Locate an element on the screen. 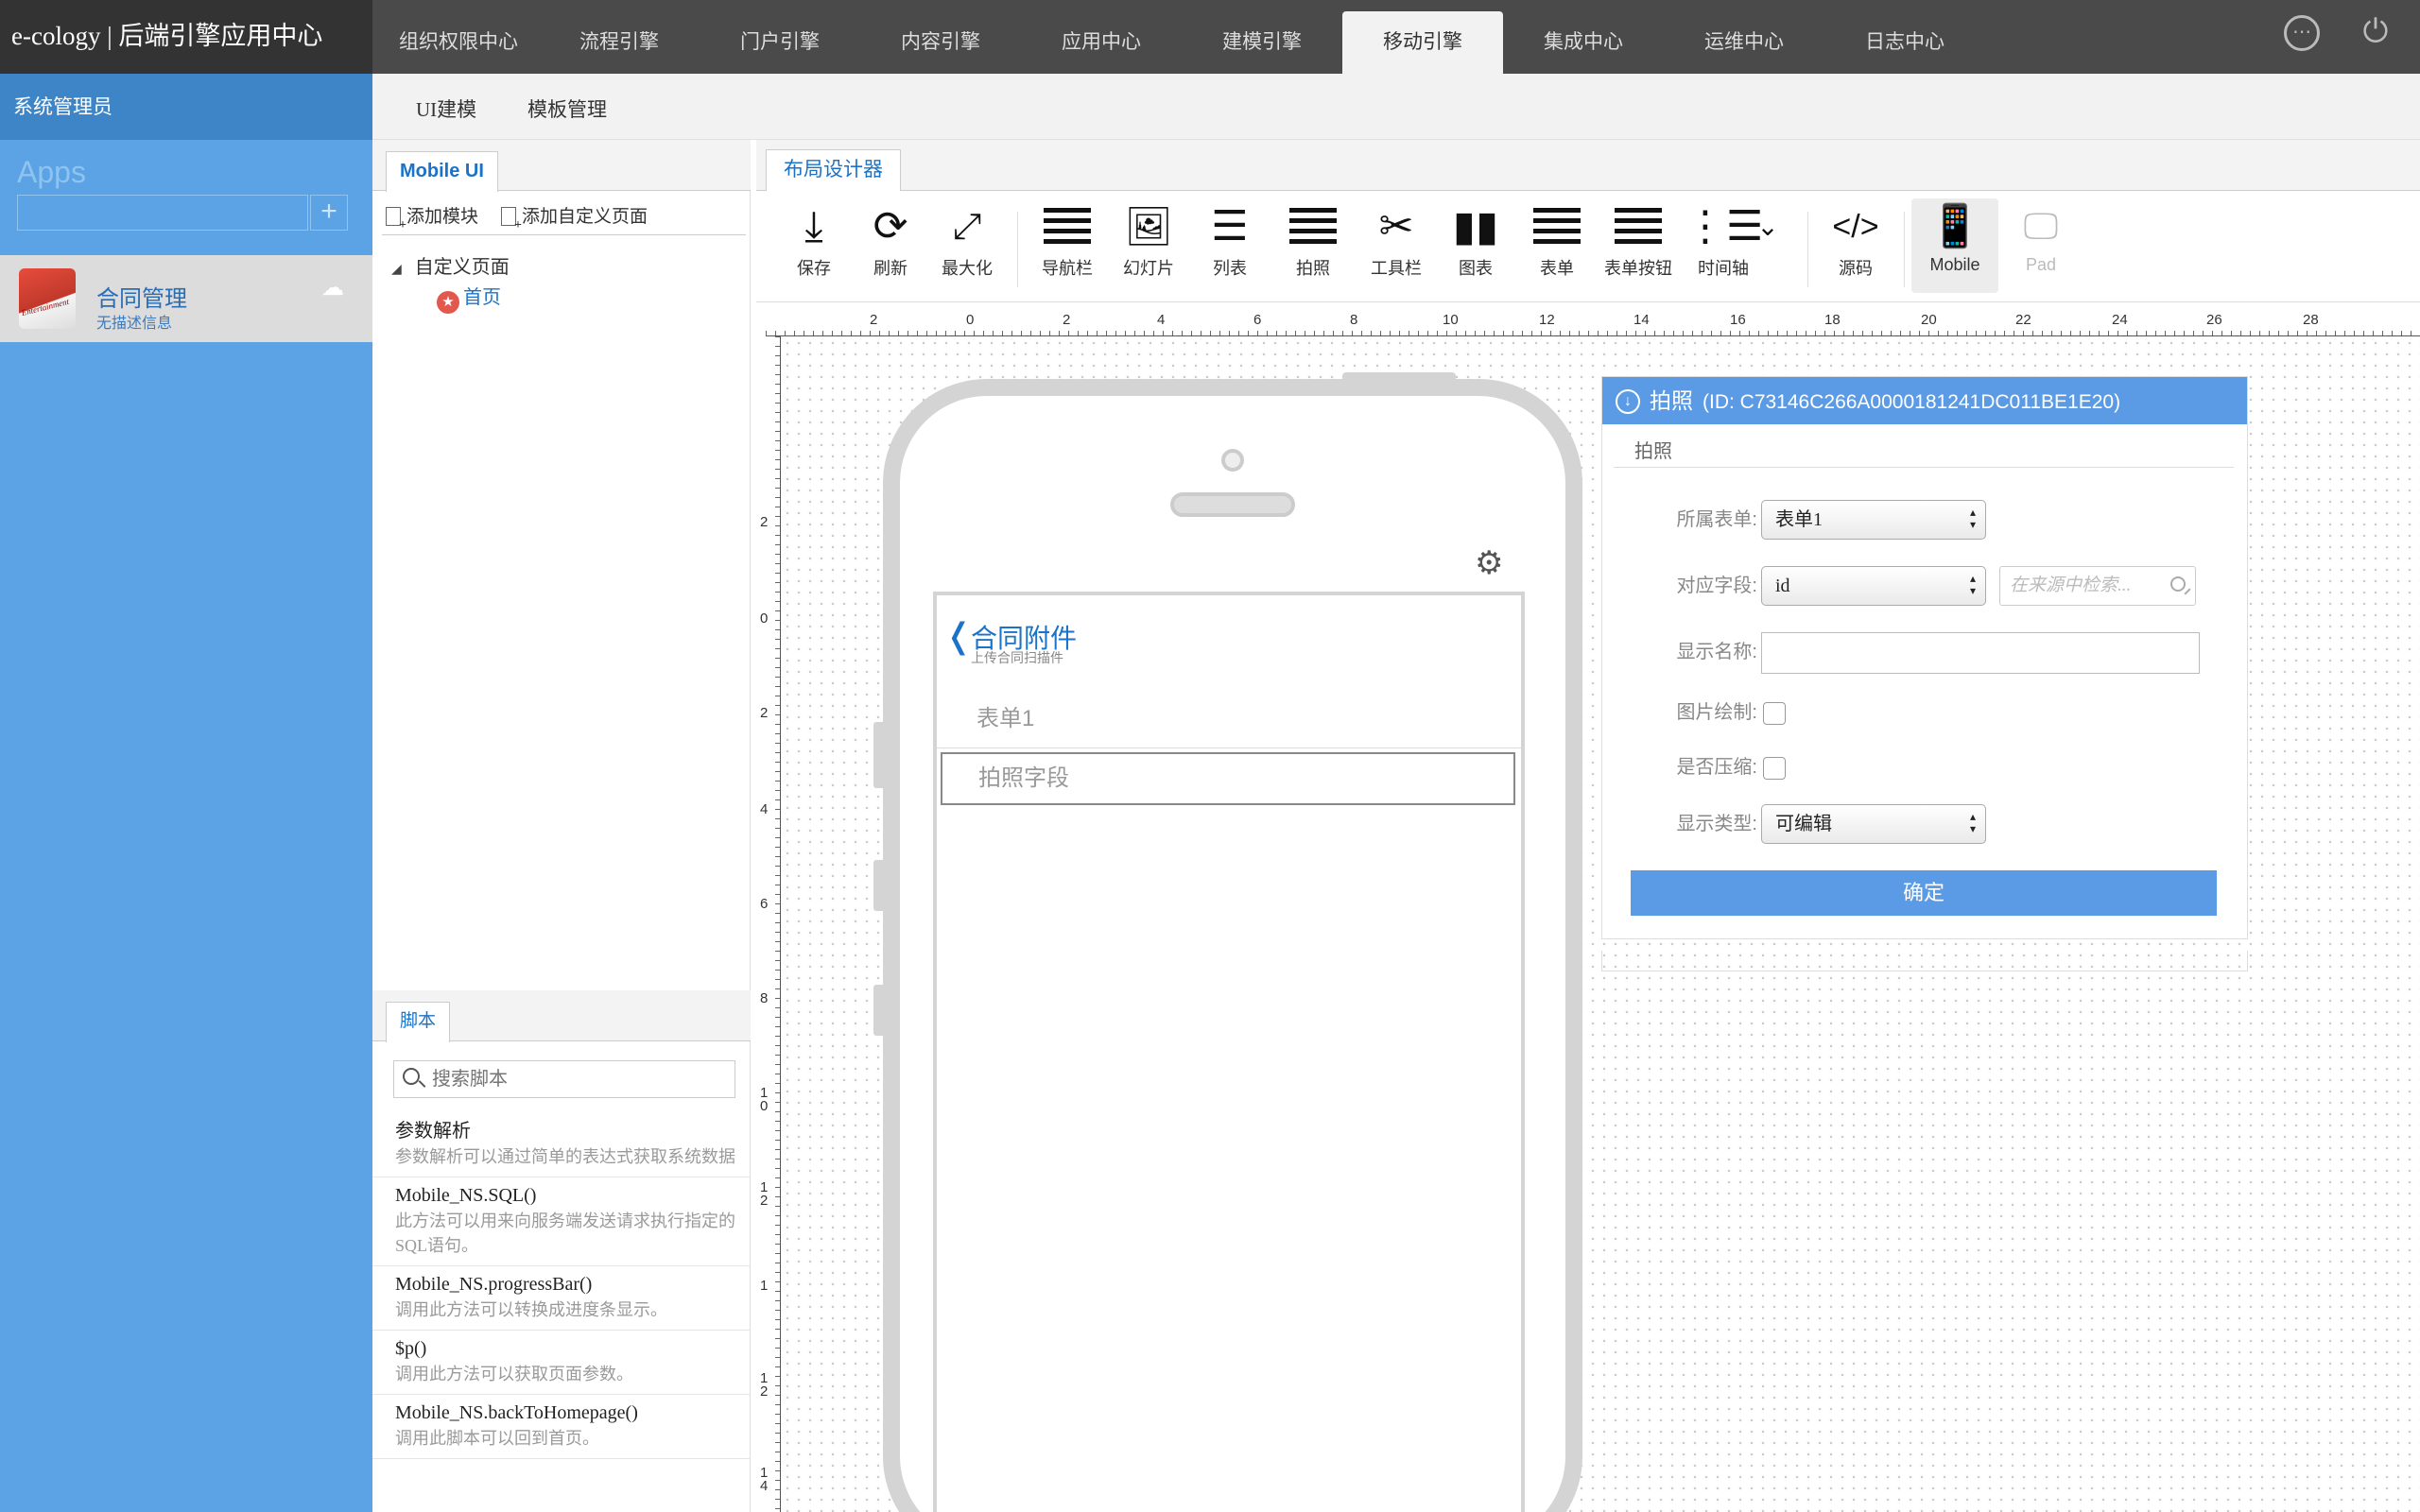 Image resolution: width=2420 pixels, height=1512 pixels. subtab-template-management: 模板管理 is located at coordinates (567, 108).